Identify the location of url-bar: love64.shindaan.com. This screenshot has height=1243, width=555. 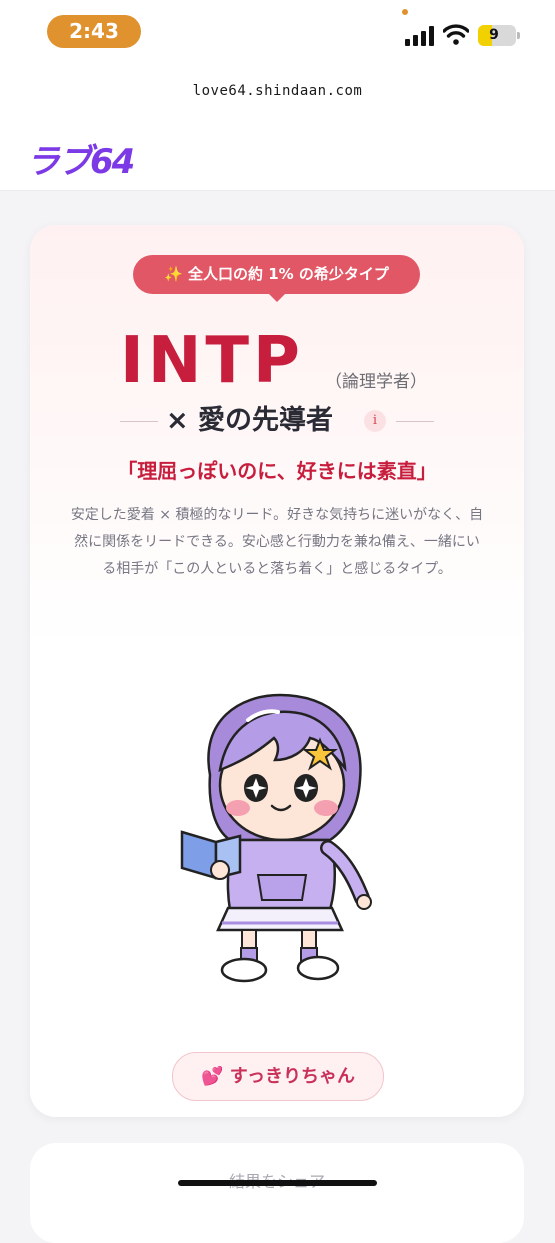
(277, 91).